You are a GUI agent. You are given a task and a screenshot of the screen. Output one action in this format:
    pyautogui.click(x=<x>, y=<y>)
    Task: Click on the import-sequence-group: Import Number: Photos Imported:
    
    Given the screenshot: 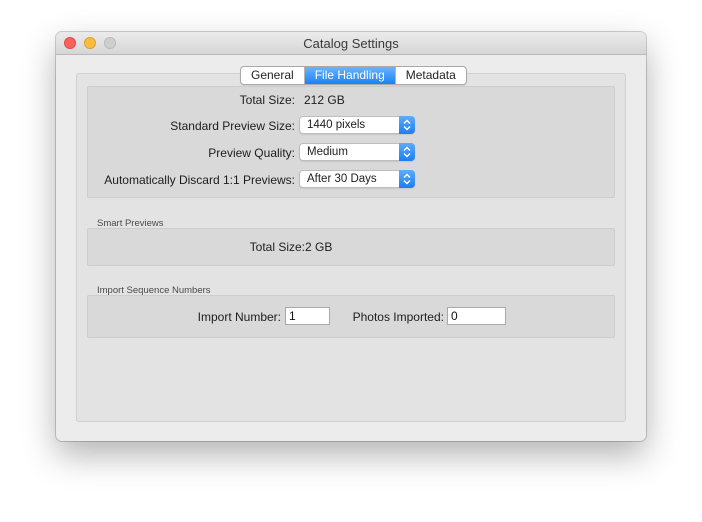 What is the action you would take?
    pyautogui.click(x=351, y=316)
    